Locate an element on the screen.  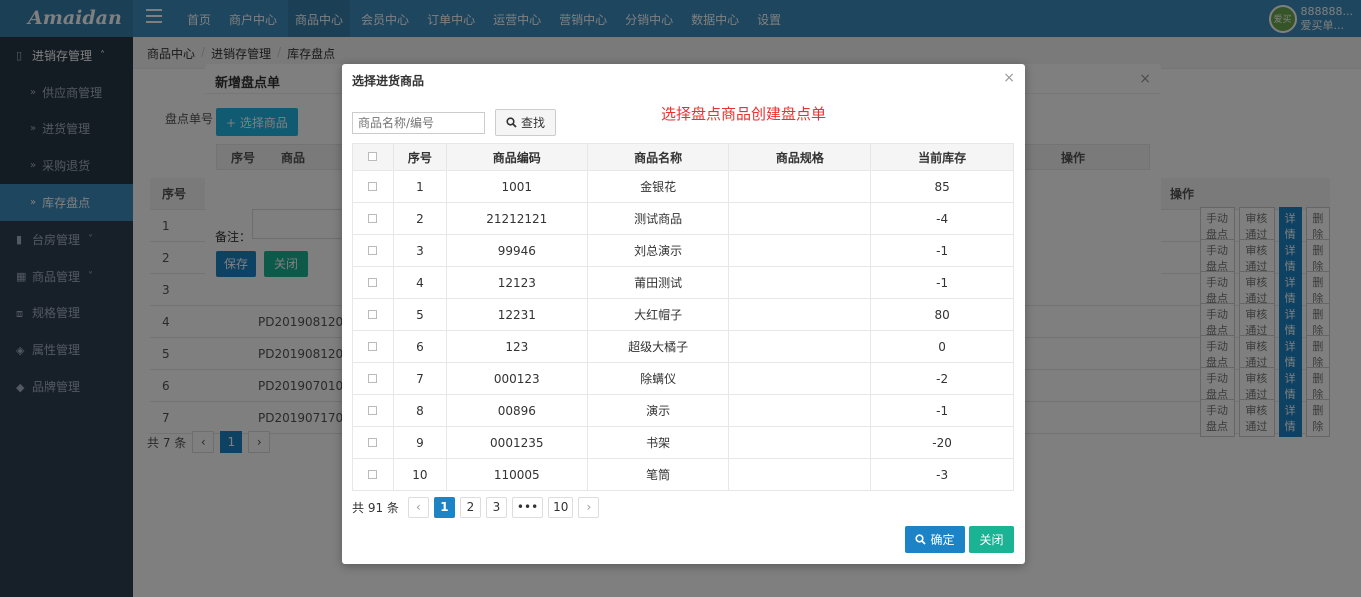
cell-no: 2 is located at coordinates (419, 218).